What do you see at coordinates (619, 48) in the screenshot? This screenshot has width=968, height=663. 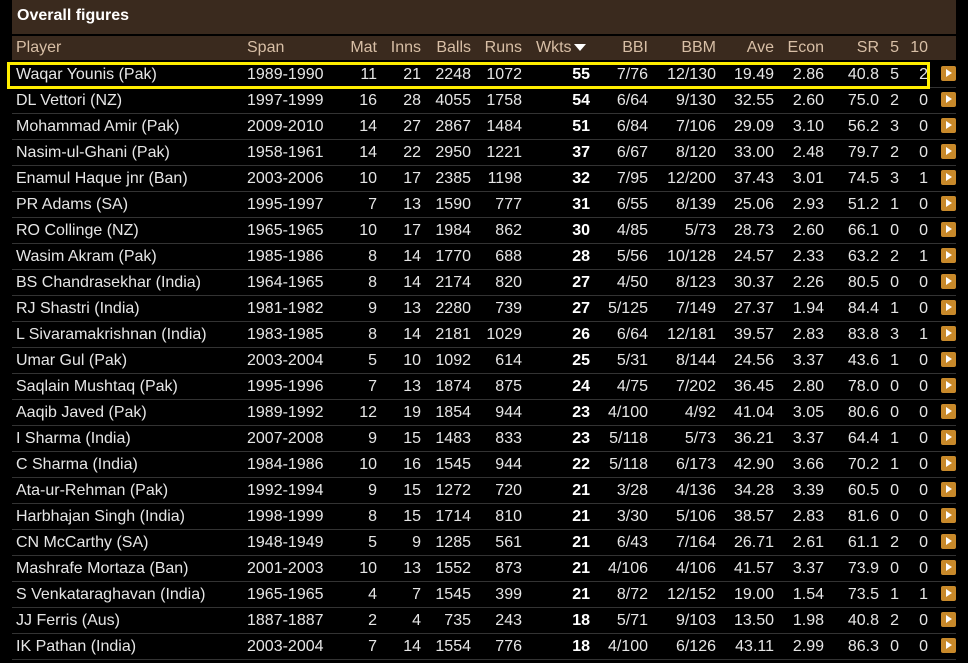 I see `column-header-bbi: BBI` at bounding box center [619, 48].